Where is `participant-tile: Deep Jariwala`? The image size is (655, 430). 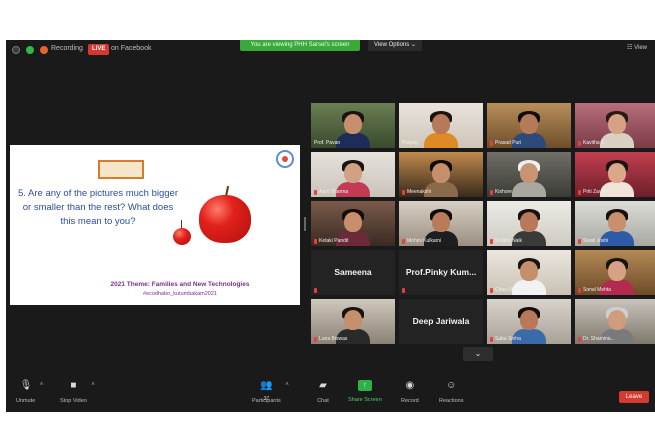
participant-tile: Deep Jariwala is located at coordinates (441, 321).